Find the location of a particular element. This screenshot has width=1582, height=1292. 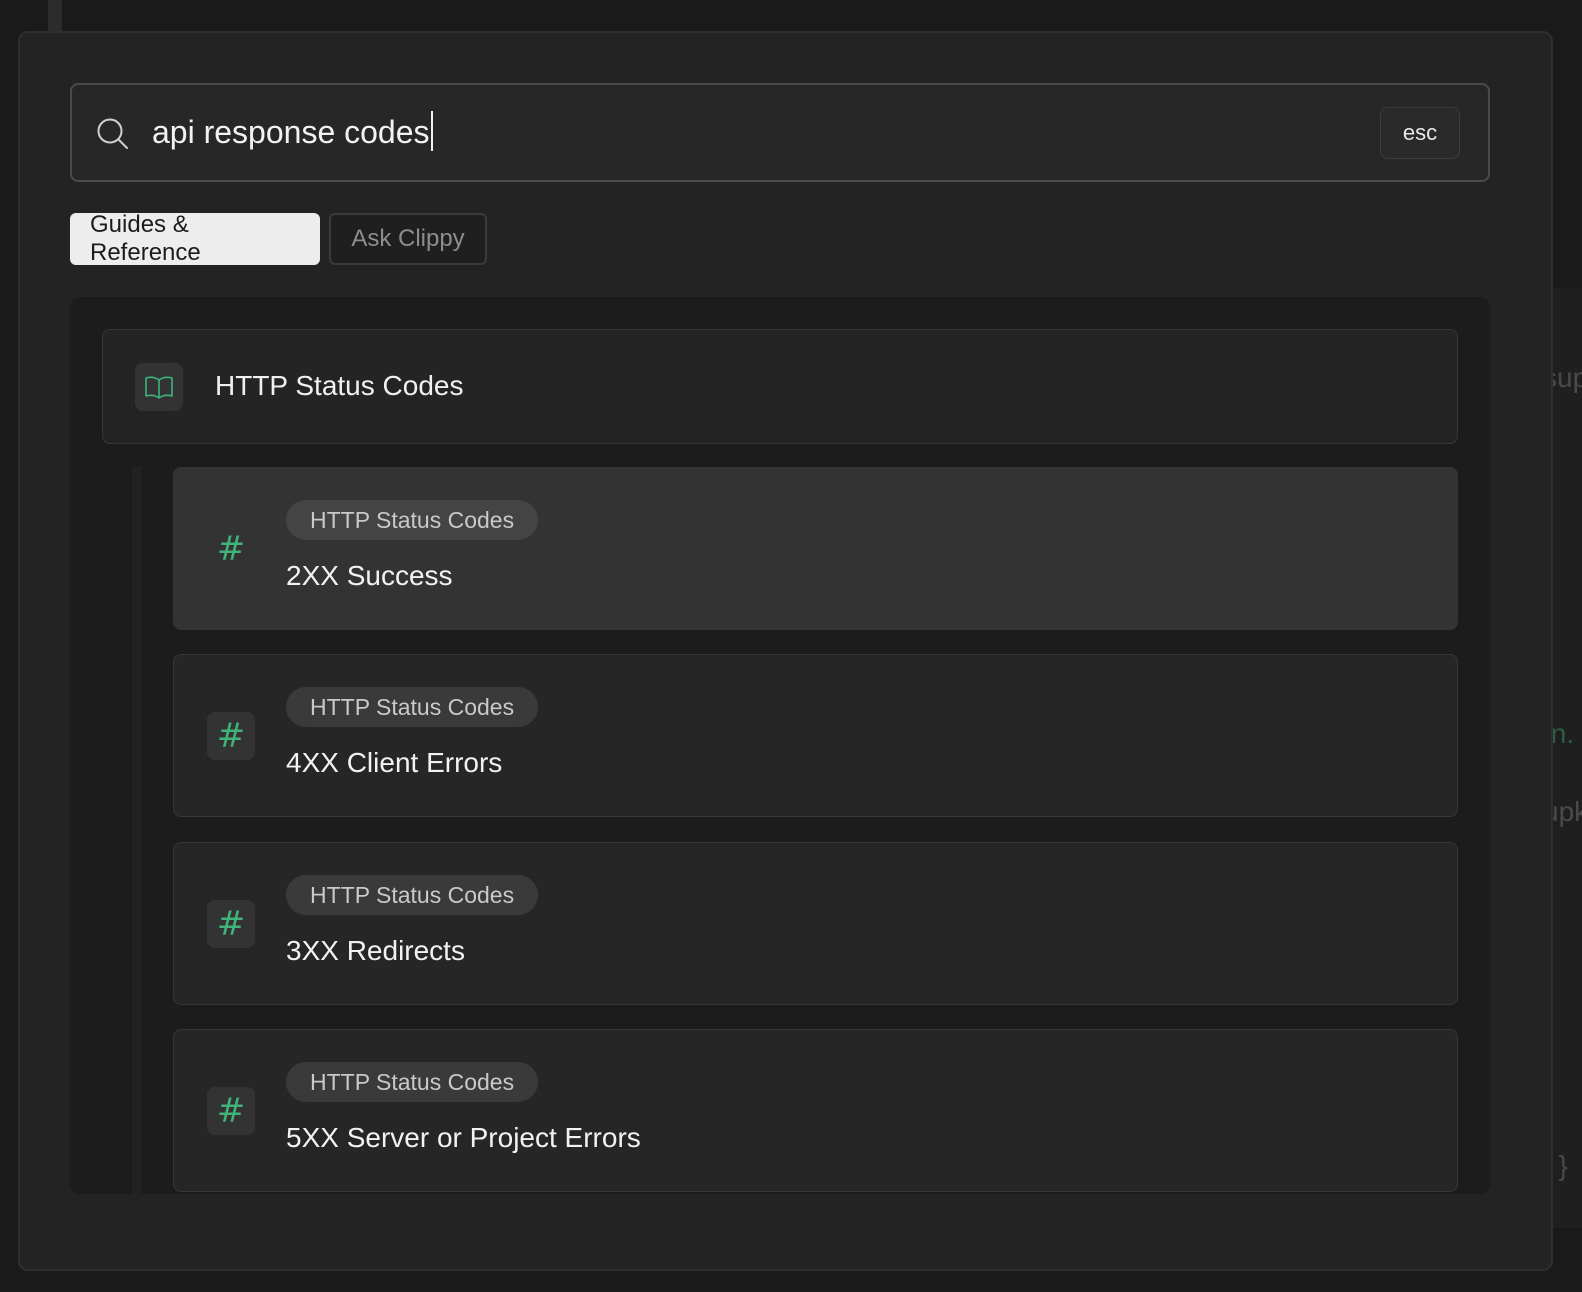

book-icon is located at coordinates (159, 387).